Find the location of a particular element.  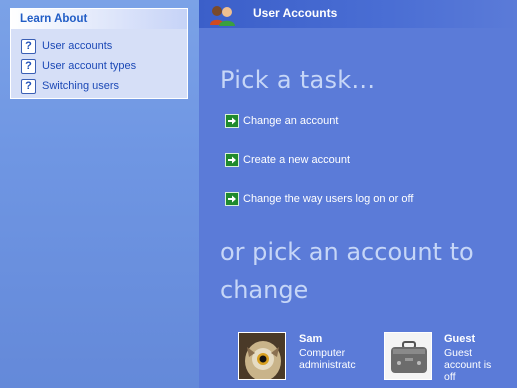

task-label: Change the way users log on or off is located at coordinates (328, 199).